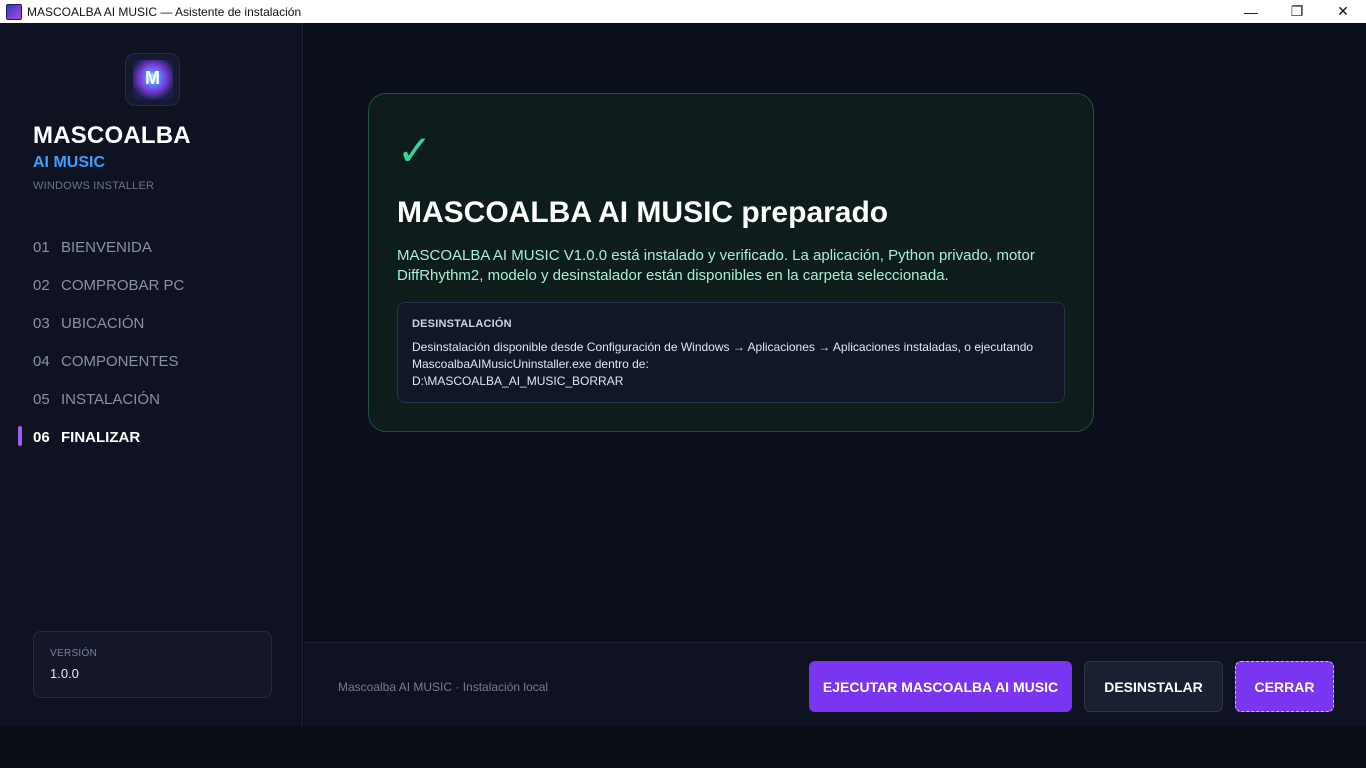  Describe the element at coordinates (14, 11) in the screenshot. I see `app-icon` at that location.